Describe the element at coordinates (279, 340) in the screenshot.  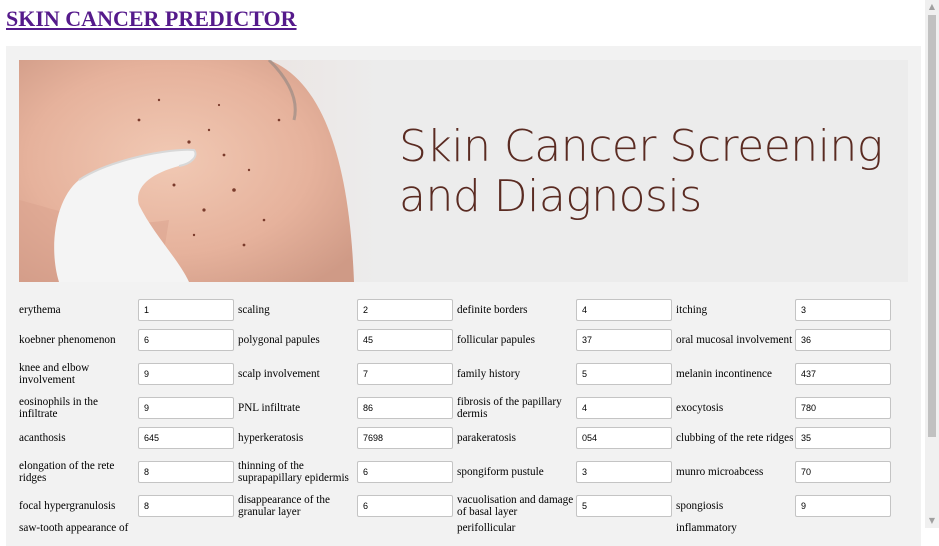
I see `field-label: polygonal papules` at that location.